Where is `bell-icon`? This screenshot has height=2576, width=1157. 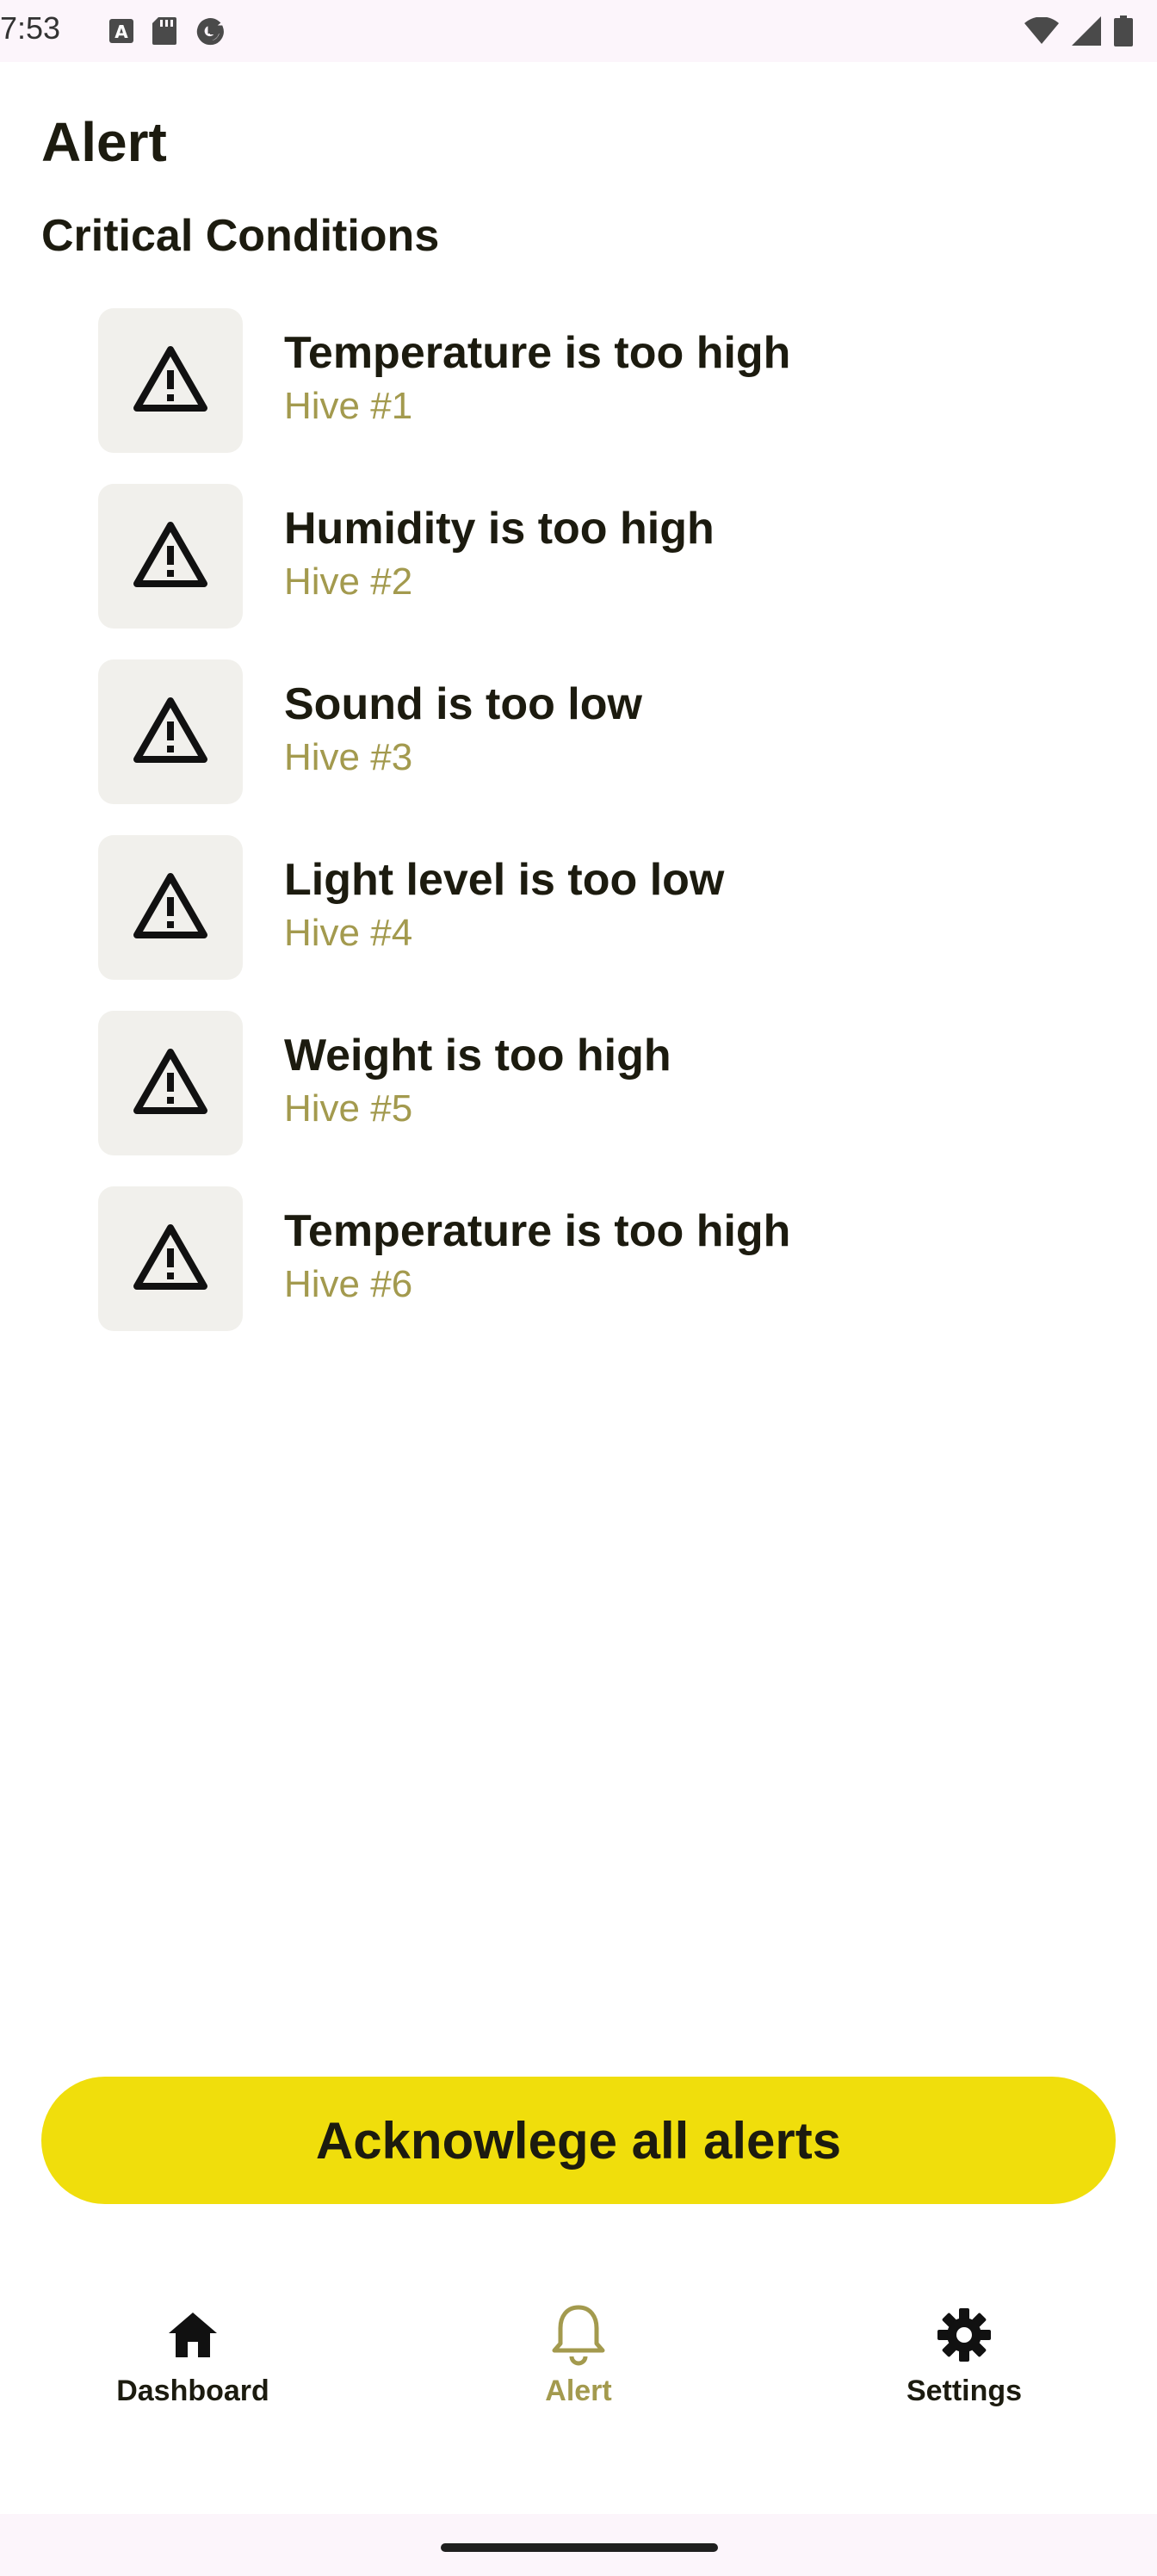 bell-icon is located at coordinates (579, 2334).